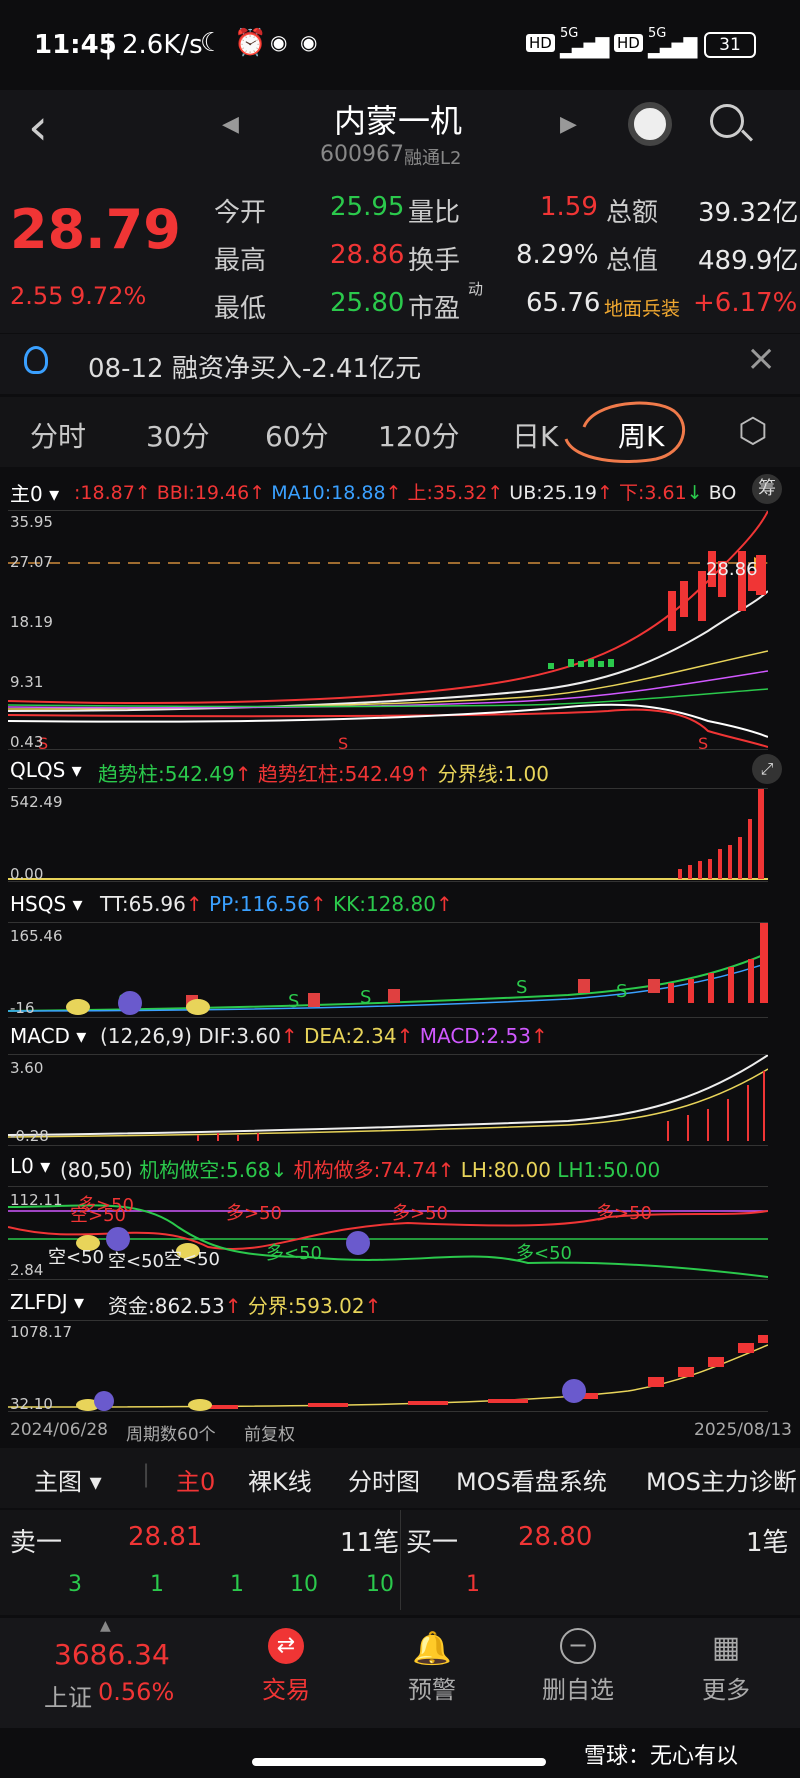 The height and width of the screenshot is (1778, 800). What do you see at coordinates (767, 769) in the screenshot?
I see `expand-icon: ⤢` at bounding box center [767, 769].